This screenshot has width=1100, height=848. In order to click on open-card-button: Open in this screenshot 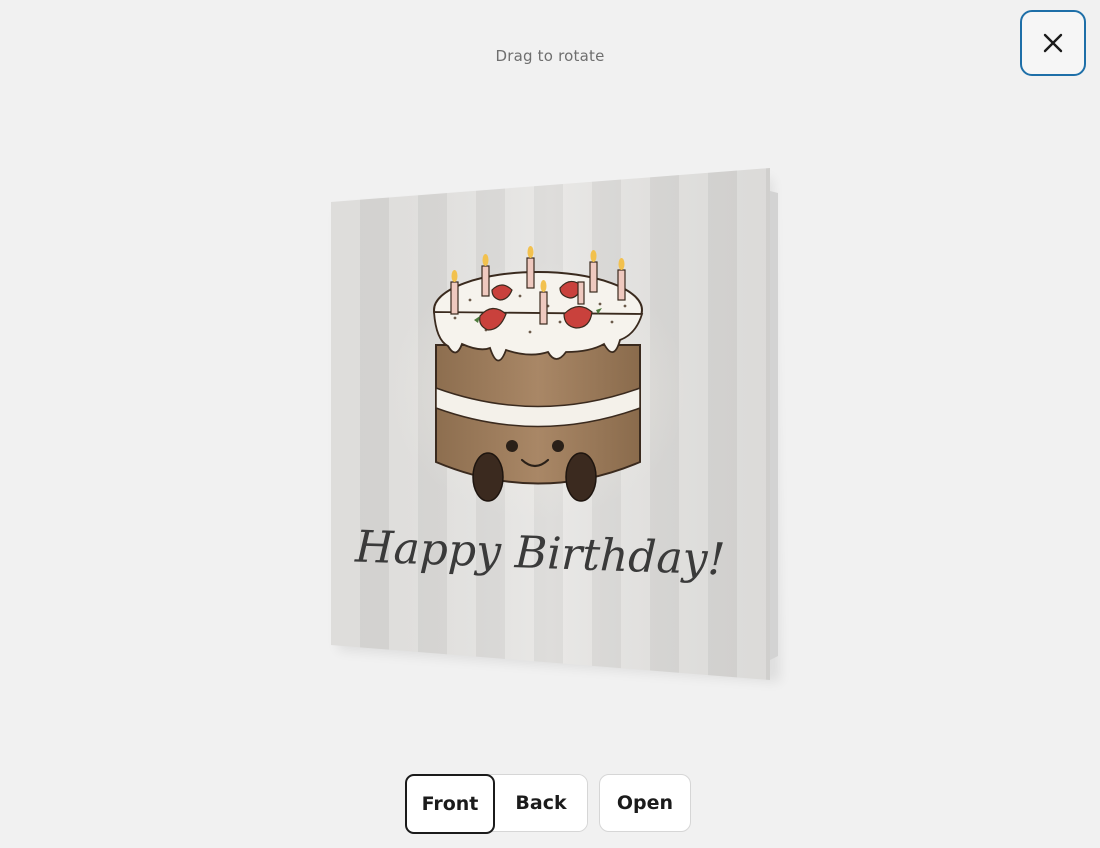, I will do `click(645, 803)`.